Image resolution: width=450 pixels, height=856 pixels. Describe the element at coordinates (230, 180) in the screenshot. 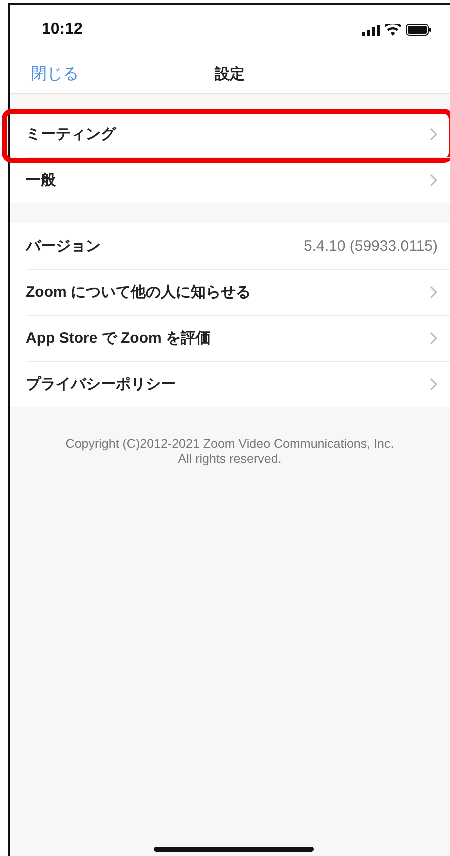

I see `settings-row: 一般` at that location.